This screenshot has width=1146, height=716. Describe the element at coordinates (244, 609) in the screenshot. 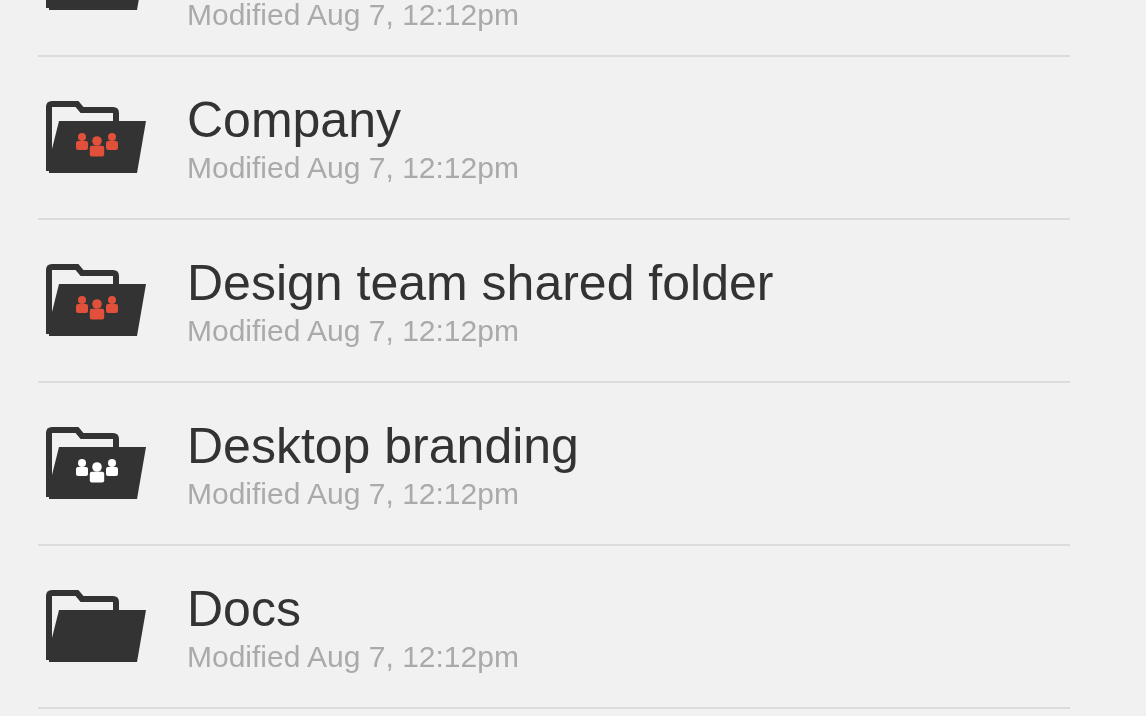

I see `folder-name: Docs` at that location.